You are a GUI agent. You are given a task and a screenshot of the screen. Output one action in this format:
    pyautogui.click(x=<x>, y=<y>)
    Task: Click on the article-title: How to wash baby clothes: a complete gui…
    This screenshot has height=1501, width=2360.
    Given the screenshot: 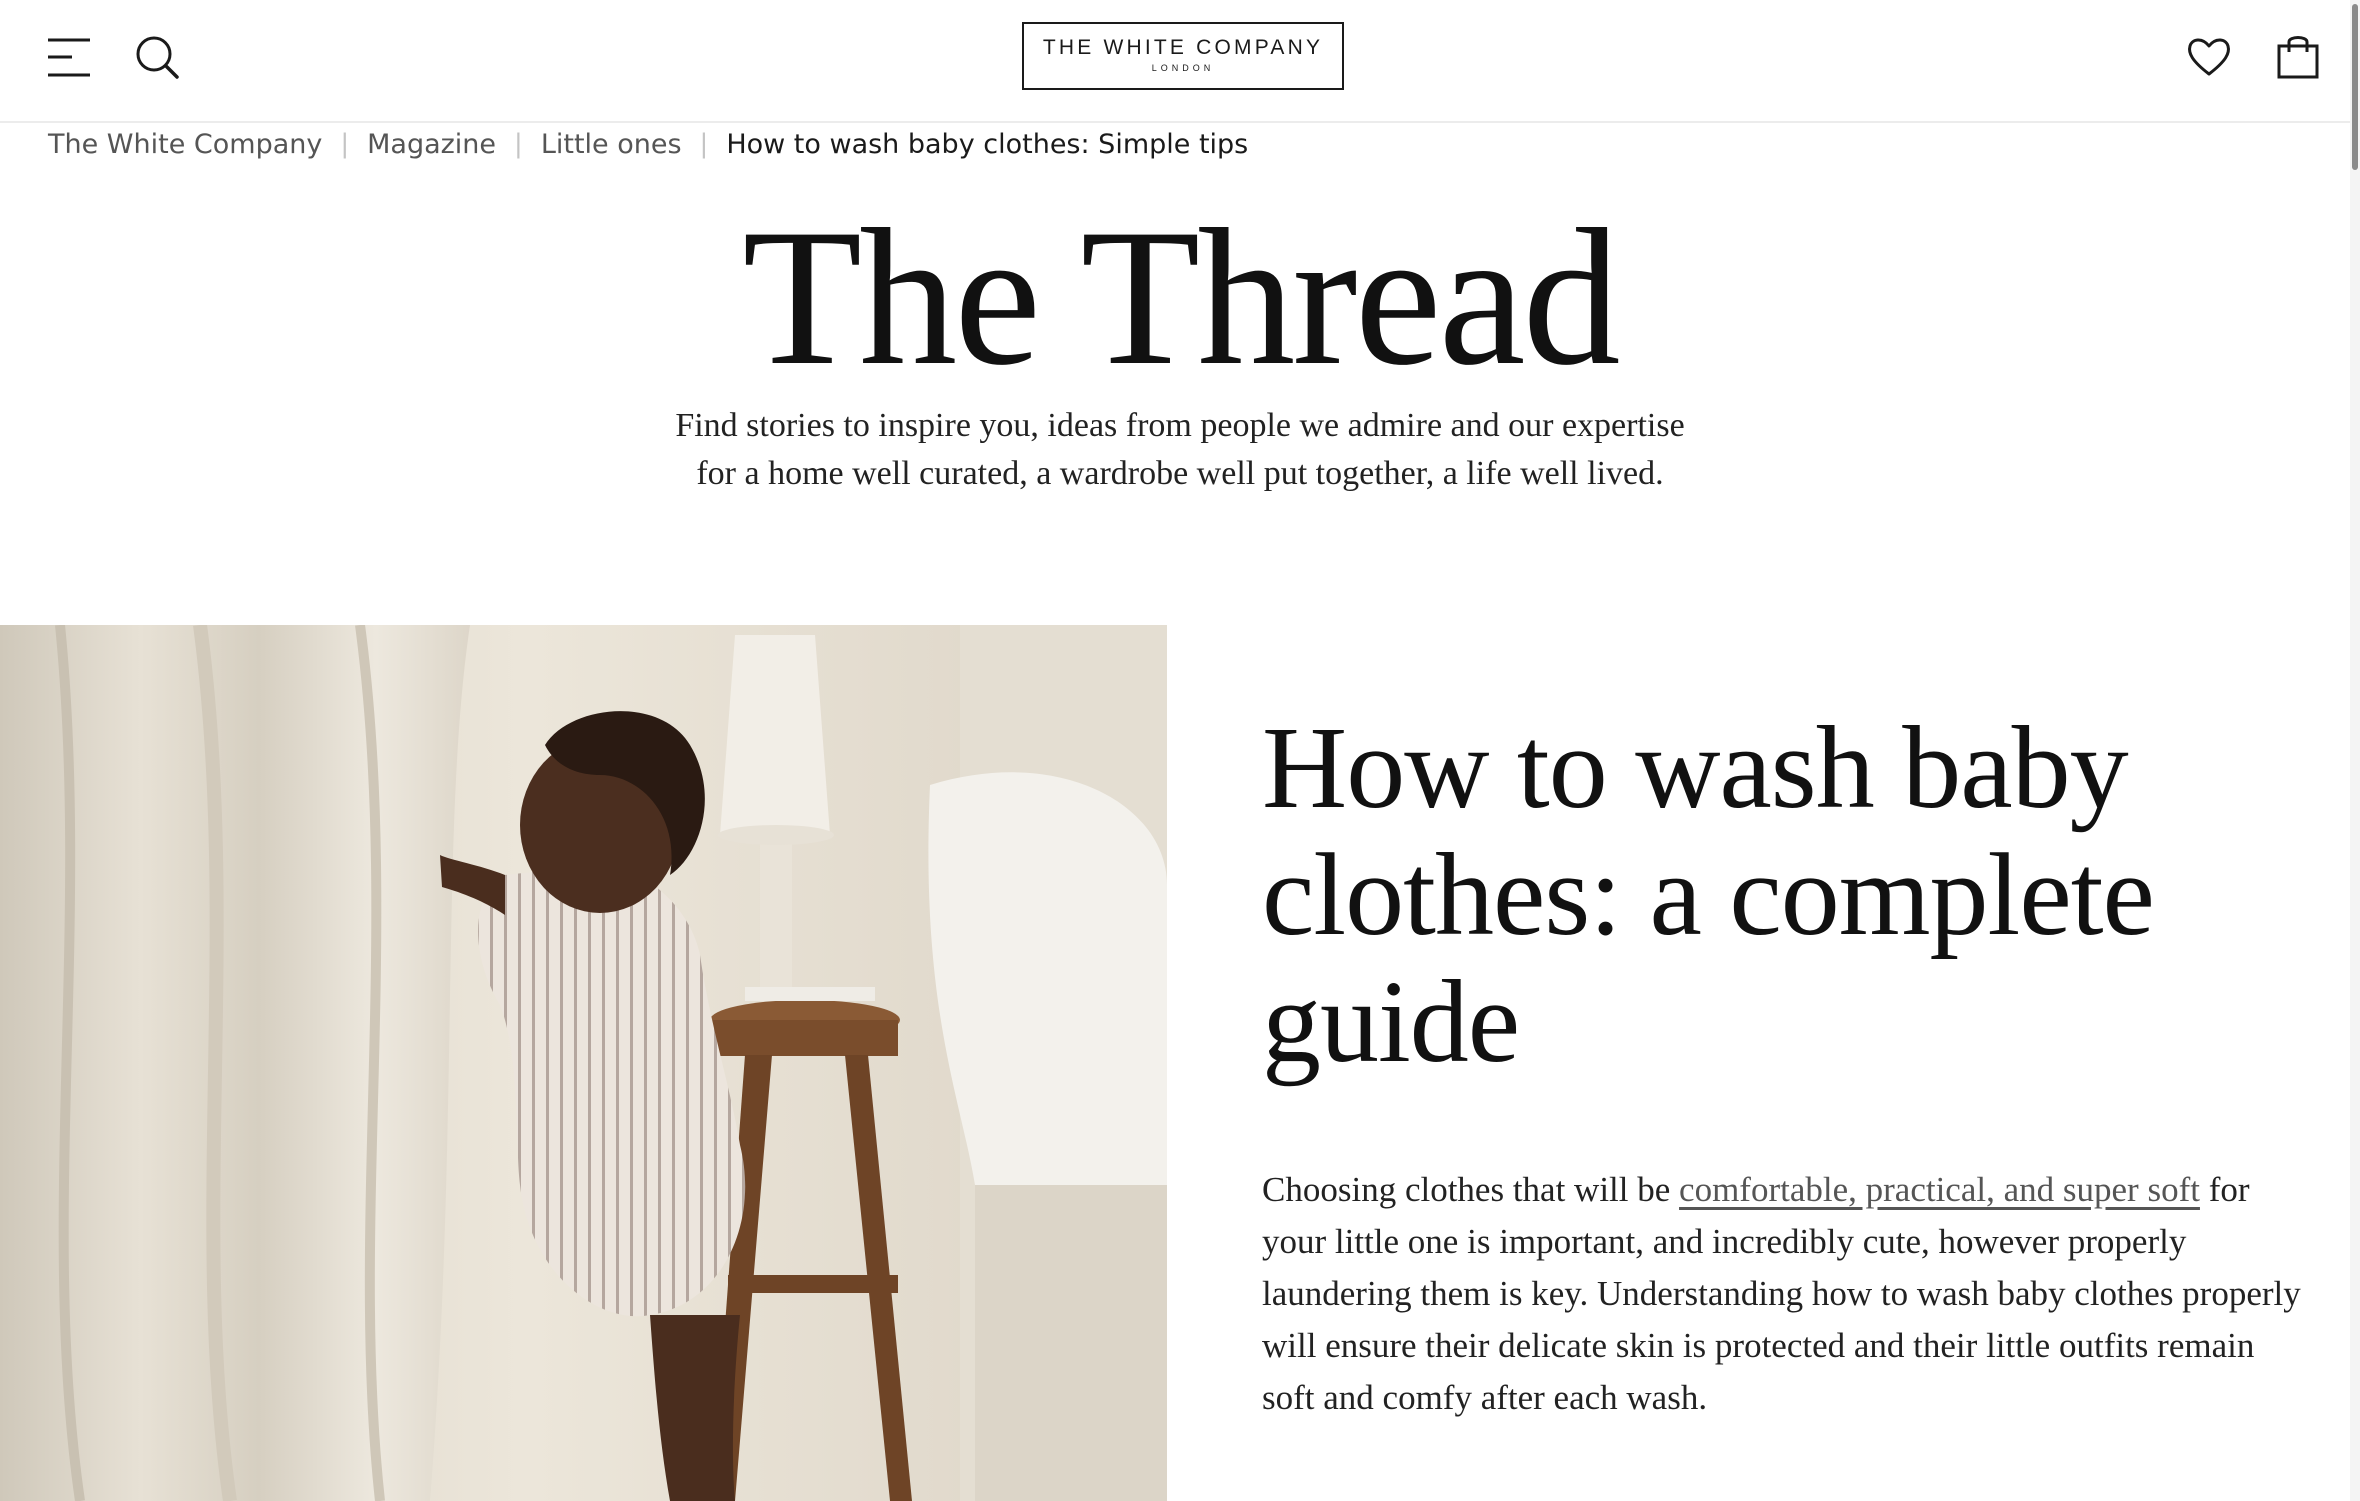 What is the action you would take?
    pyautogui.click(x=1708, y=894)
    